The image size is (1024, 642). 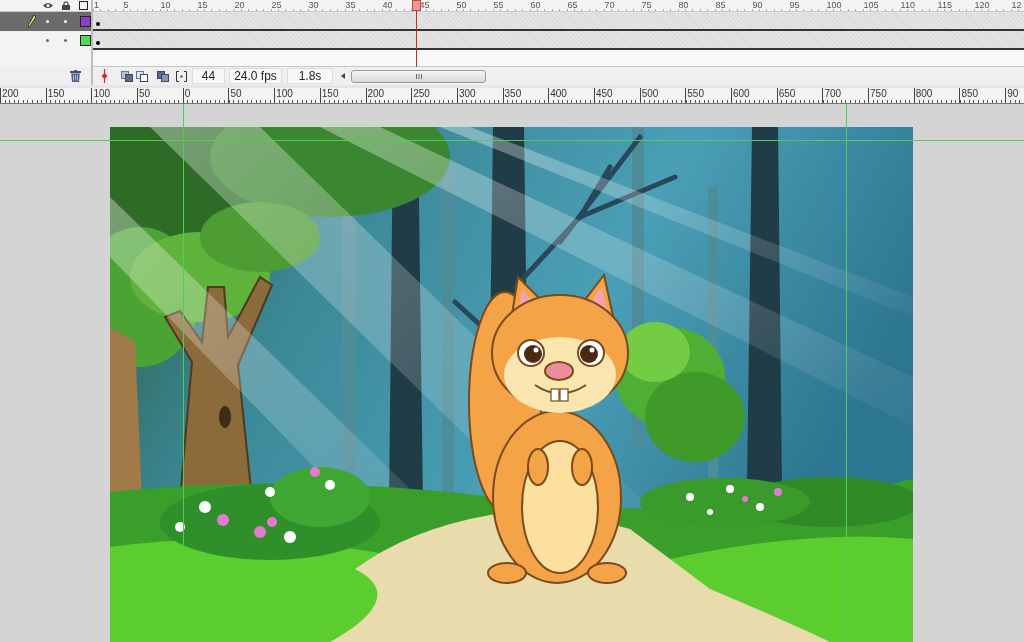 I want to click on ruler-label: 850, so click(x=970, y=93).